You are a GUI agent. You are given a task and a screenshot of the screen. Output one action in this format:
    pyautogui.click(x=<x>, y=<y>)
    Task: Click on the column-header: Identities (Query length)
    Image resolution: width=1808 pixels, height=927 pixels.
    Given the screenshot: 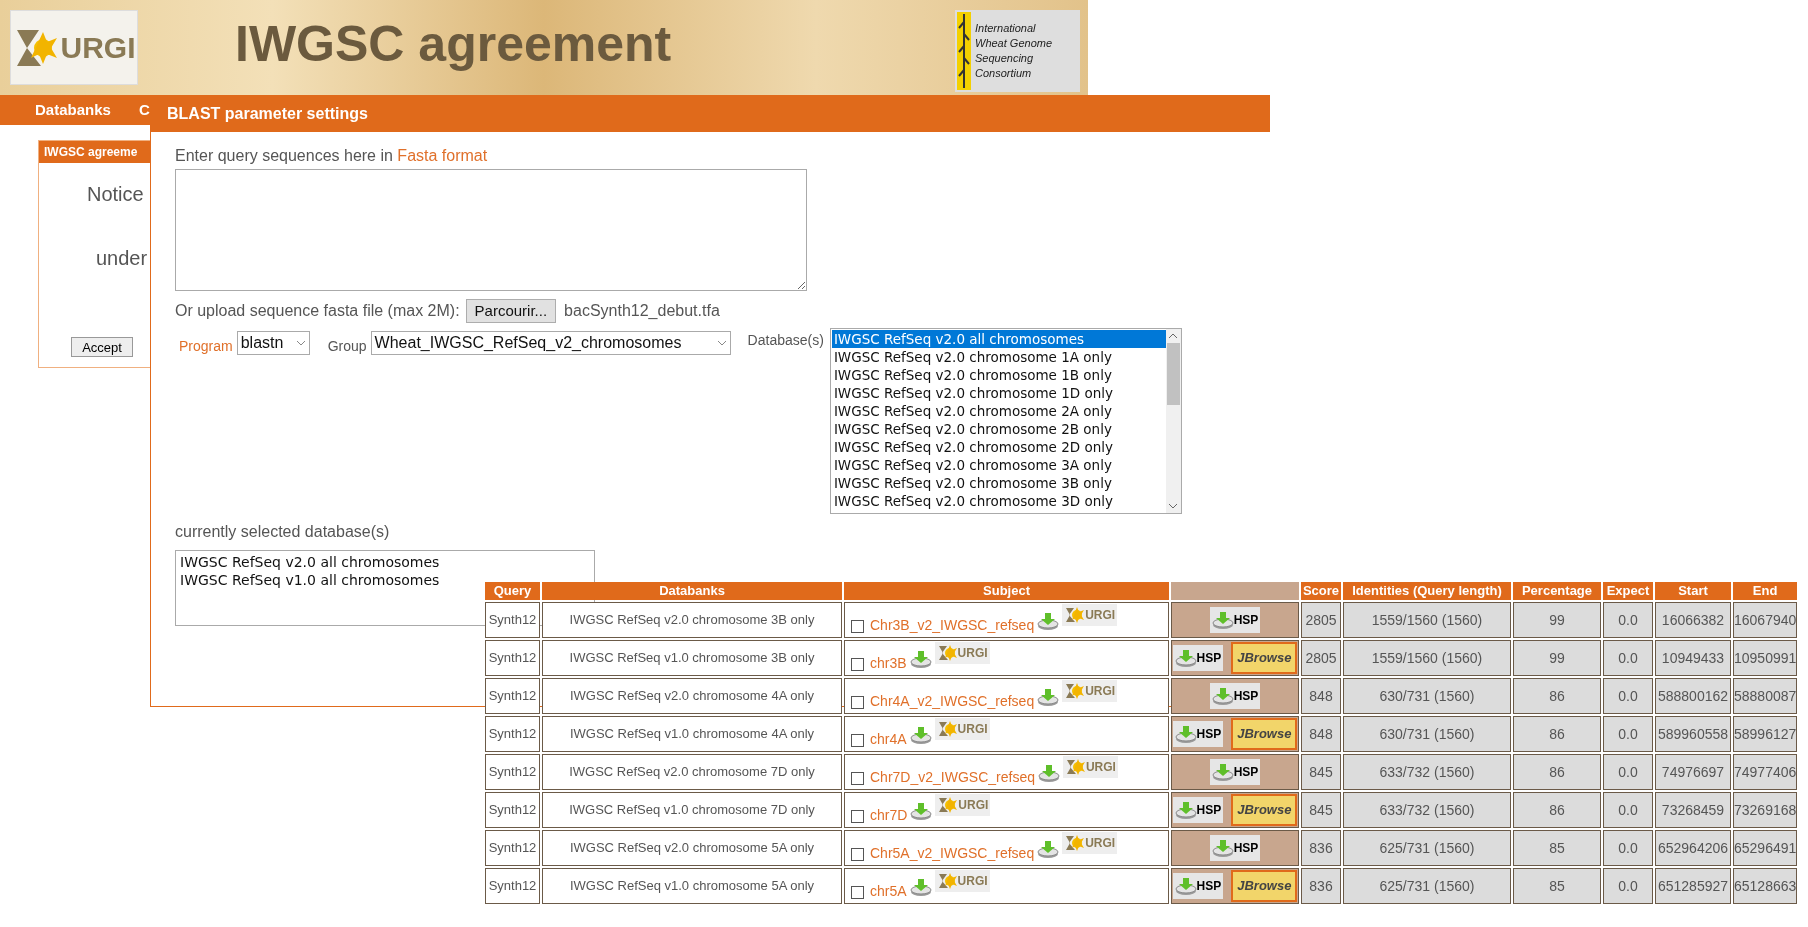 What is the action you would take?
    pyautogui.click(x=1427, y=591)
    